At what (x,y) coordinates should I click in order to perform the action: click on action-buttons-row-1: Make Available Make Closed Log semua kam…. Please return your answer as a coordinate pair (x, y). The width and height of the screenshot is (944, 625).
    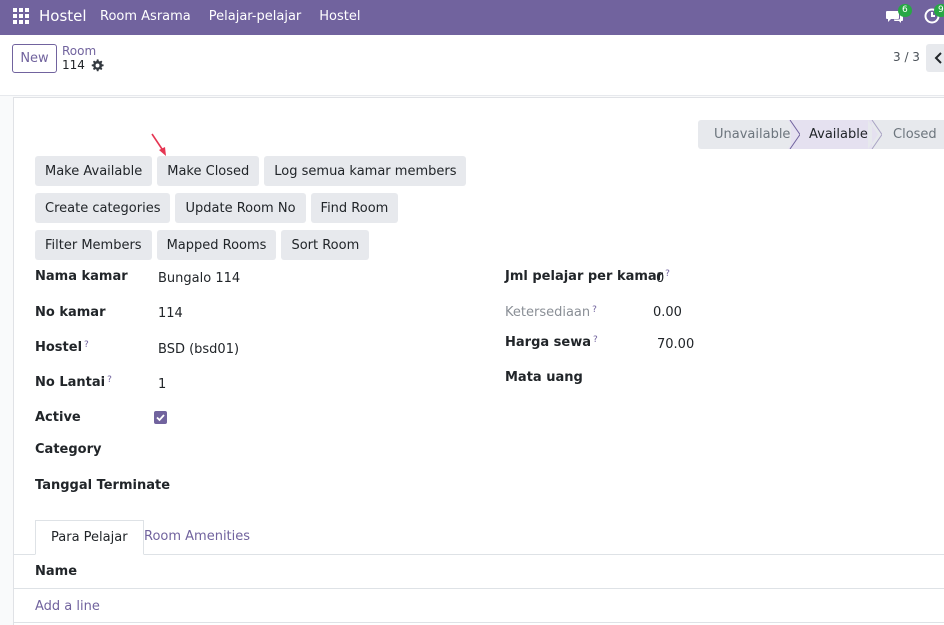
    Looking at the image, I should click on (253, 171).